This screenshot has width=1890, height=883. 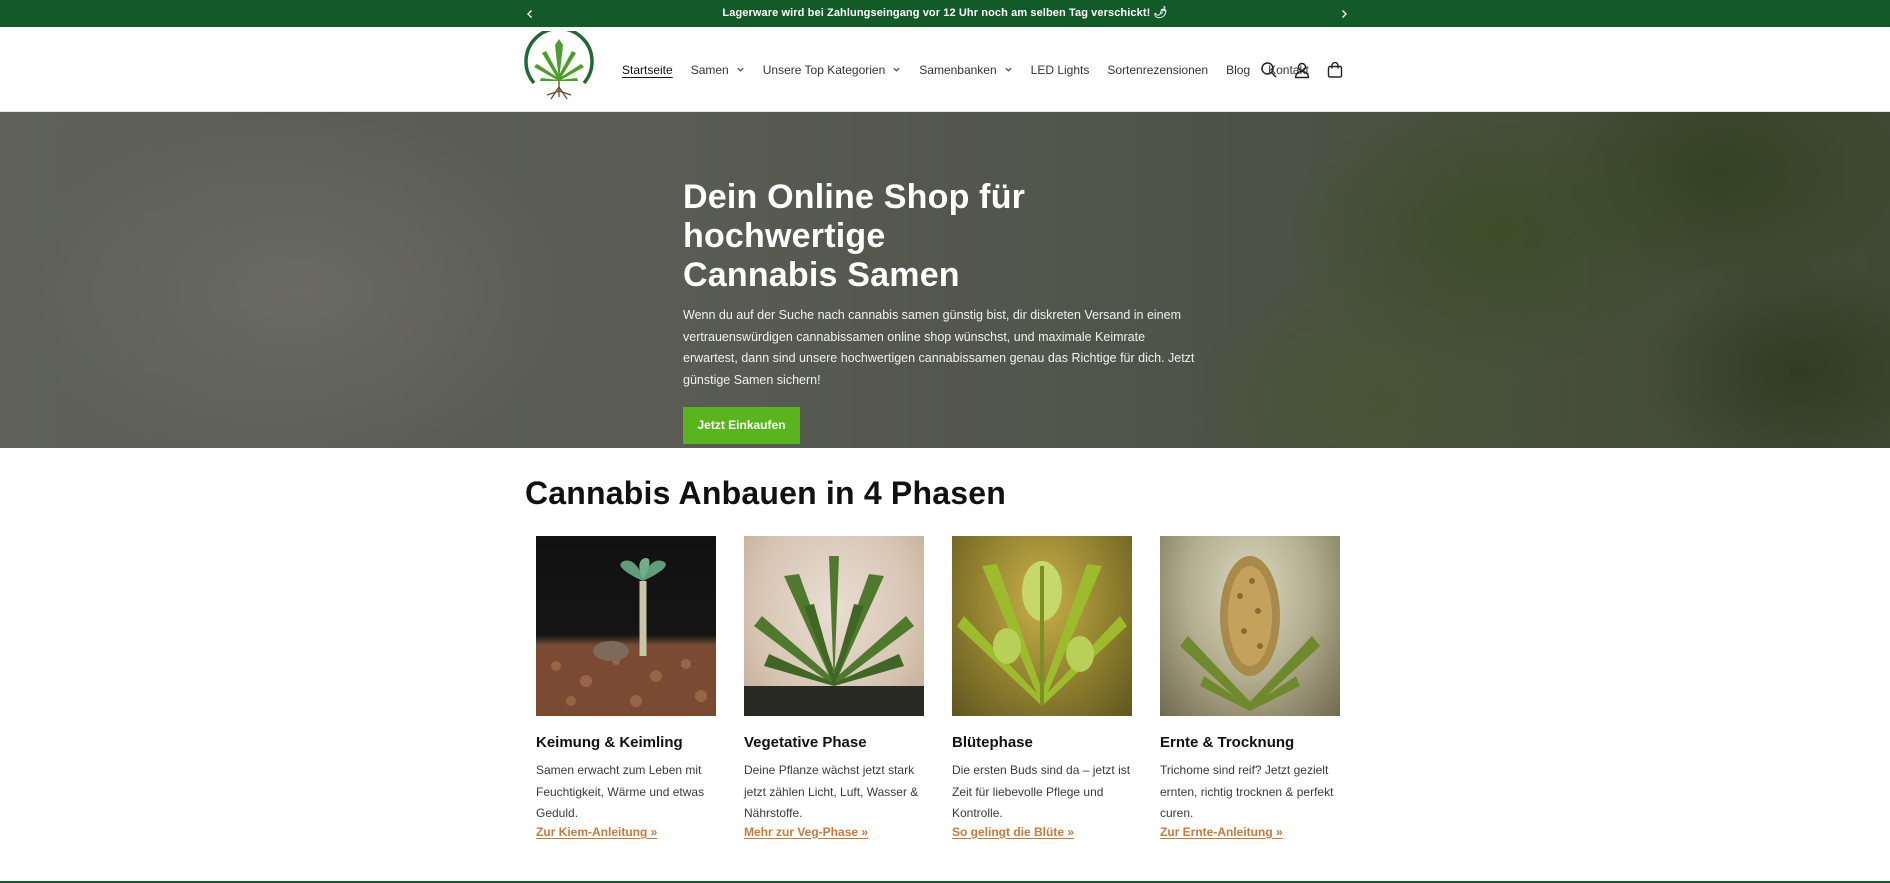 What do you see at coordinates (1042, 832) in the screenshot?
I see `phase-card-link: So gelingt die Blüte »` at bounding box center [1042, 832].